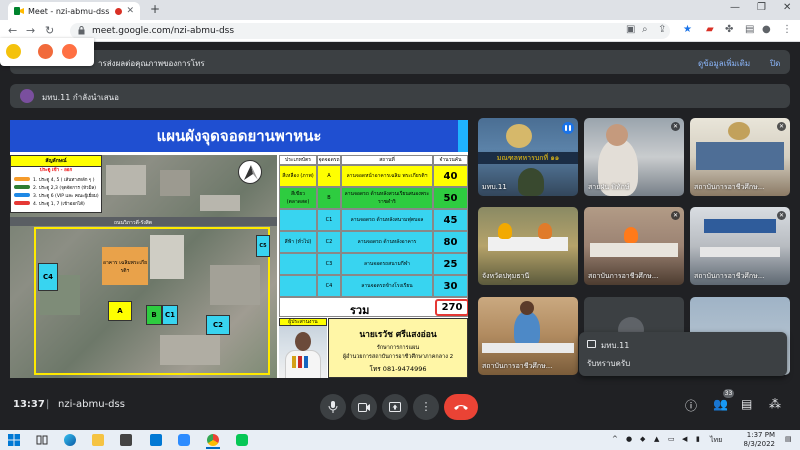  Describe the element at coordinates (698, 439) in the screenshot. I see `battery-icon: ▮` at that location.